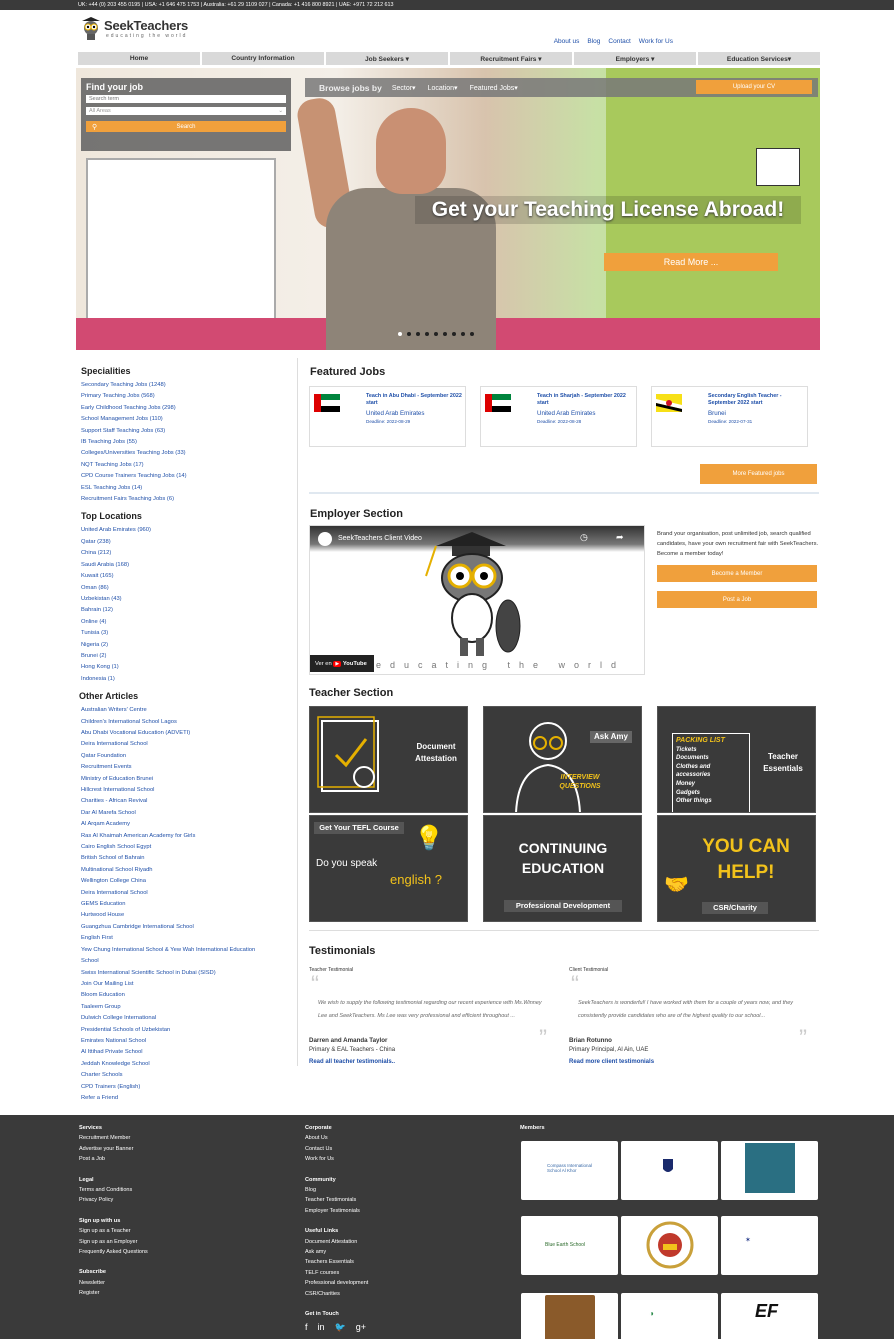 This screenshot has height=1339, width=894. I want to click on area-select: All Areas ⌄, so click(186, 111).